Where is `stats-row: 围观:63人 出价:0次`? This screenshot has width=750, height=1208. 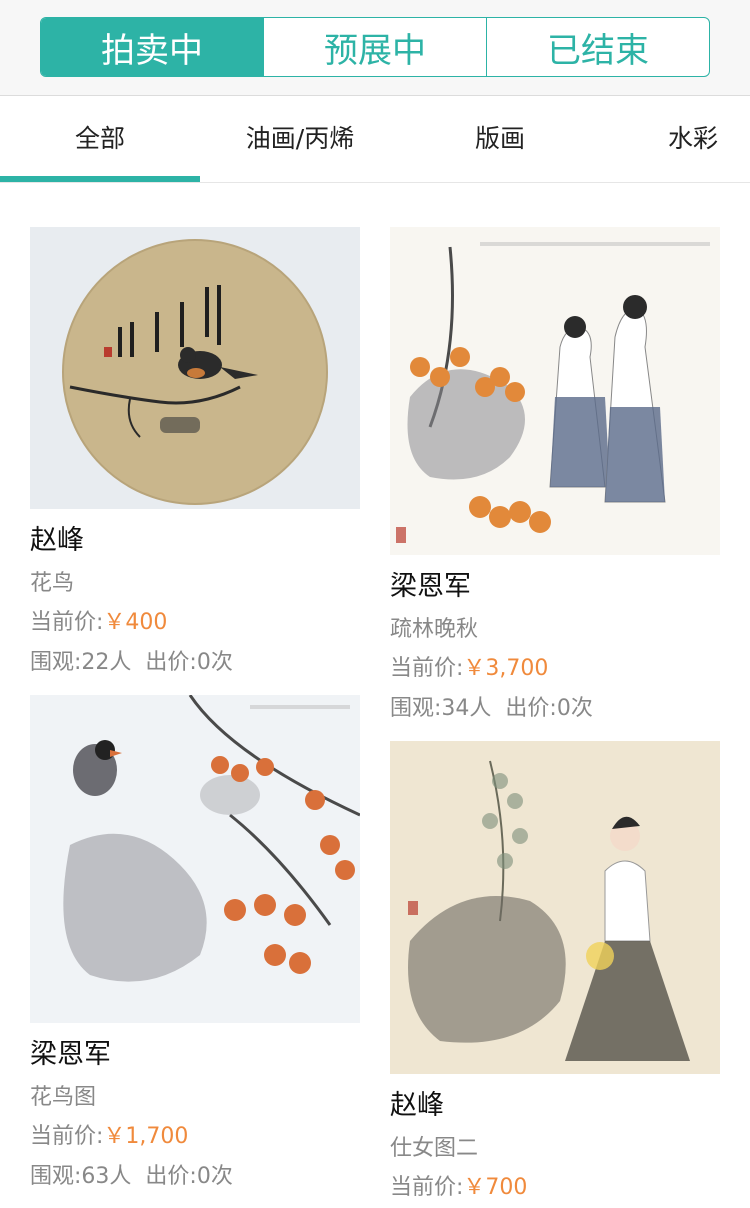 stats-row: 围观:63人 出价:0次 is located at coordinates (195, 1177).